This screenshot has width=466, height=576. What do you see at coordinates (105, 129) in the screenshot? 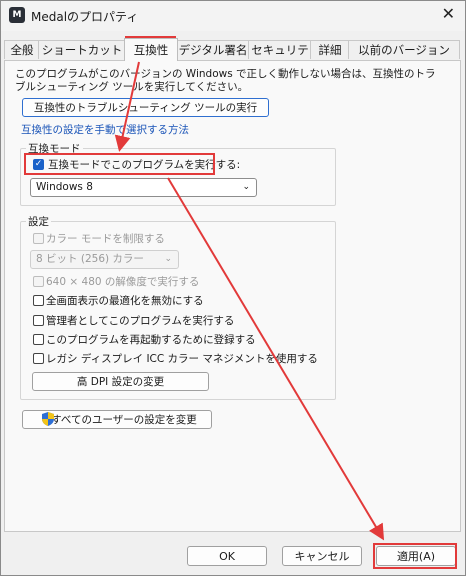
I see `manual-settings-link: 互換性の設定を手動で選択する方法` at bounding box center [105, 129].